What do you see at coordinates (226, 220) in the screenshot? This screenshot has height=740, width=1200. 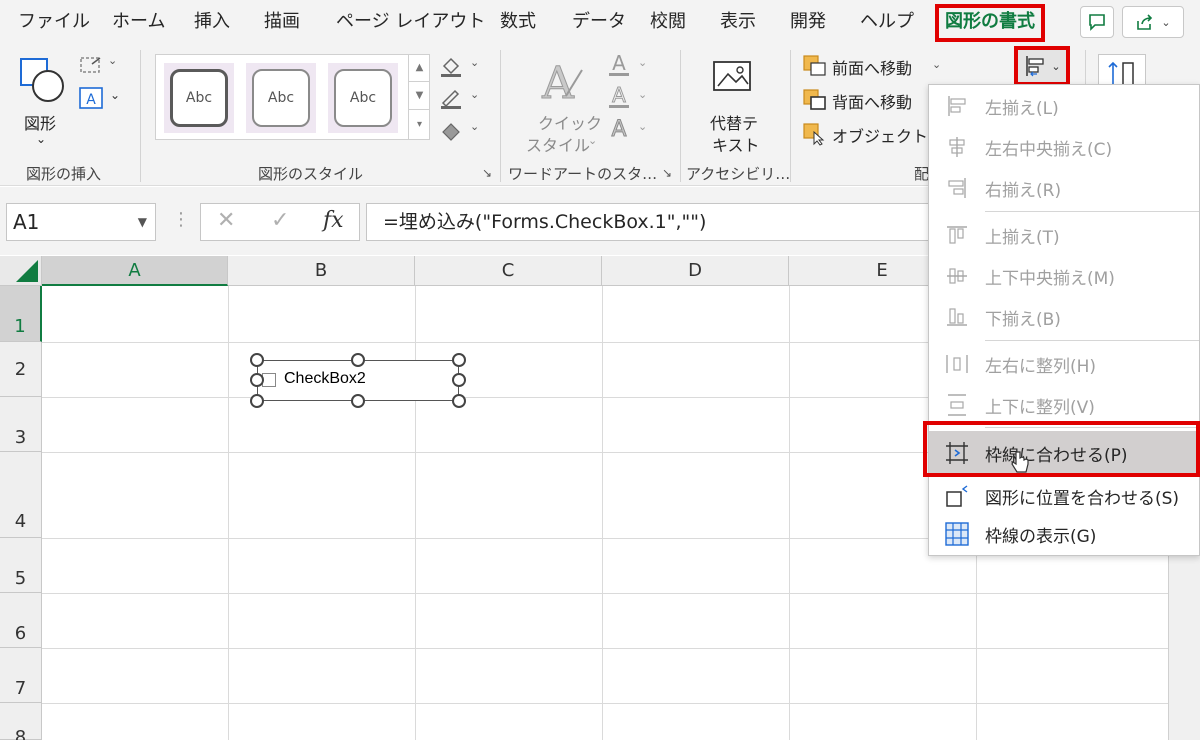 I see `cancel-icon: ✕` at bounding box center [226, 220].